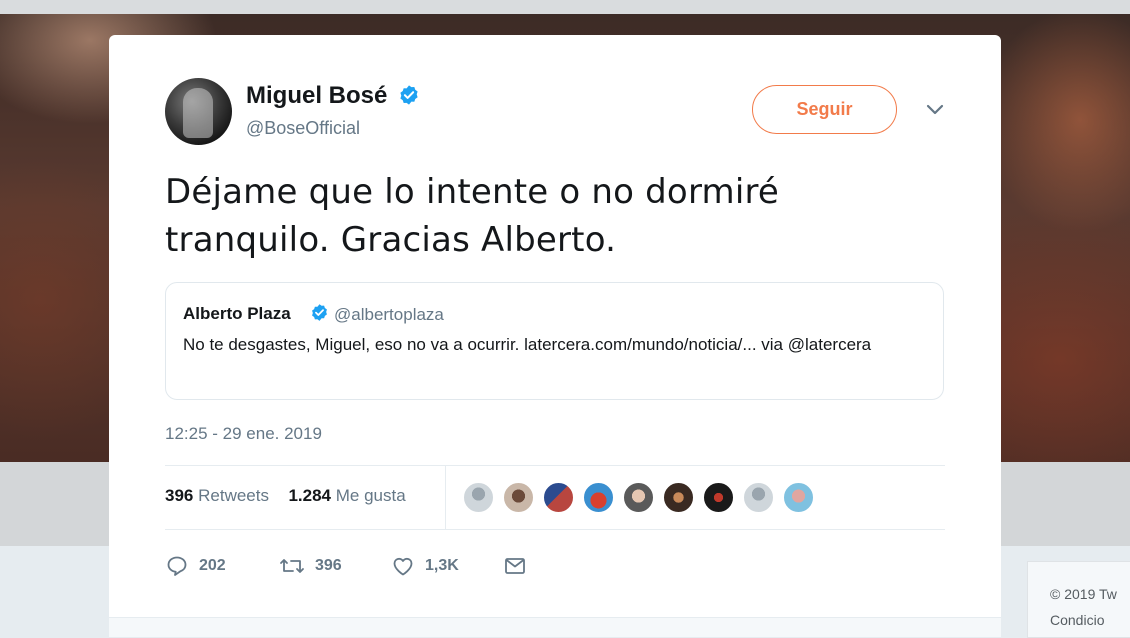  I want to click on reply-icon, so click(177, 566).